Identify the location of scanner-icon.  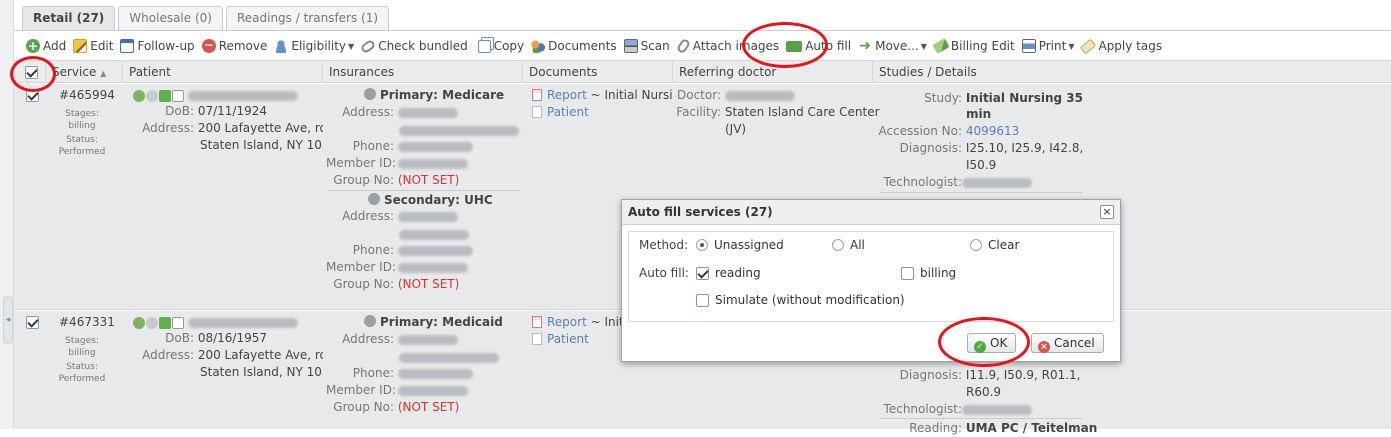
(630, 46).